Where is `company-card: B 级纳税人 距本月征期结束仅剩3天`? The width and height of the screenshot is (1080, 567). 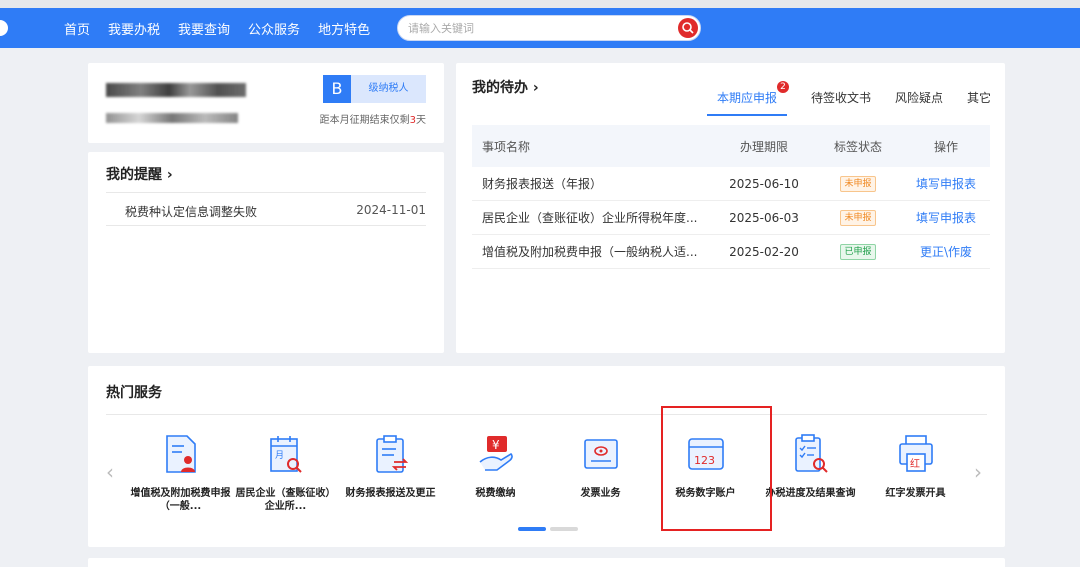 company-card: B 级纳税人 距本月征期结束仅剩3天 is located at coordinates (266, 103).